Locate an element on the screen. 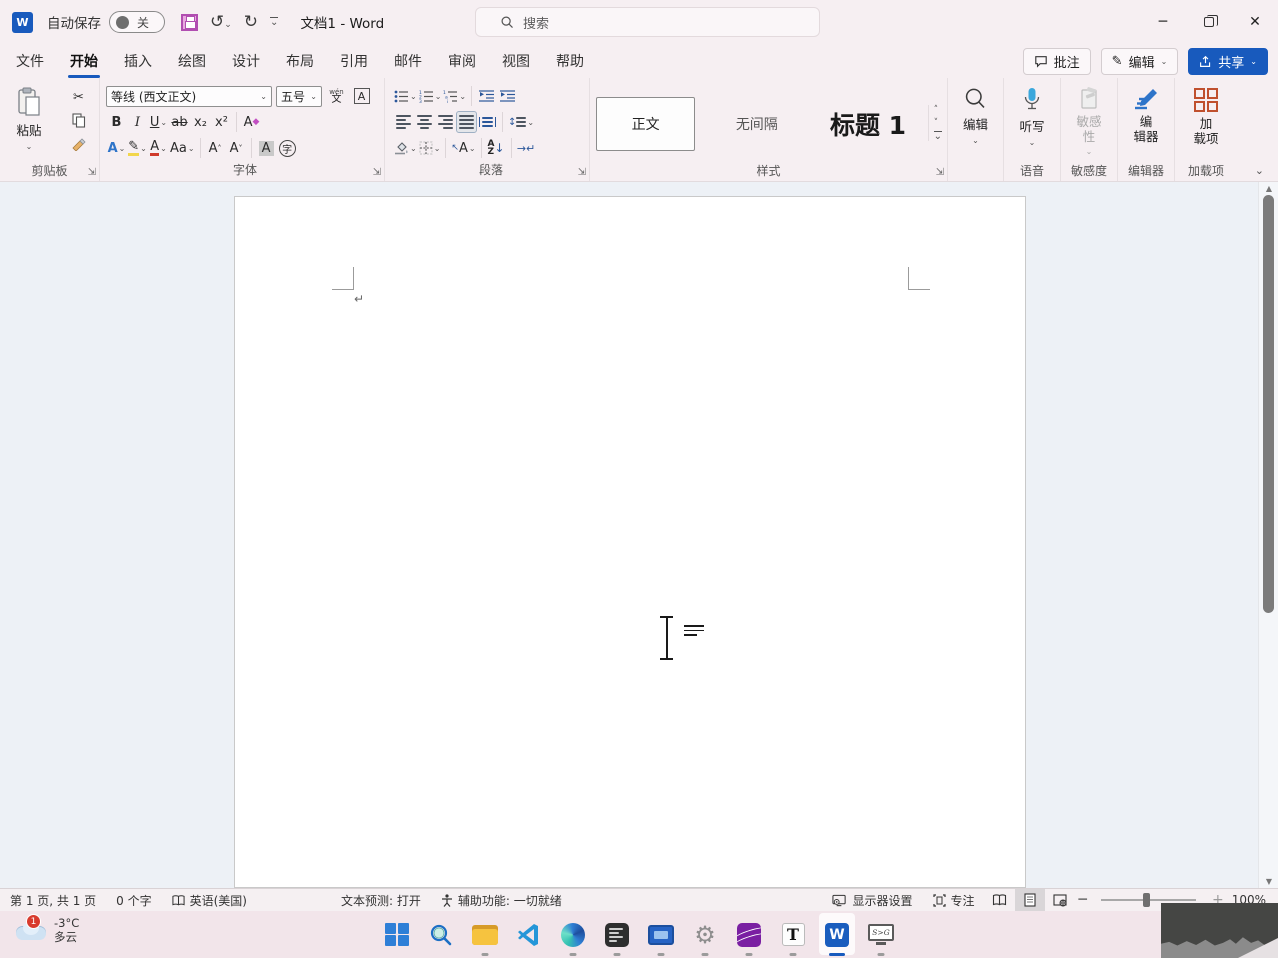  zoom-slider is located at coordinates (1148, 900).